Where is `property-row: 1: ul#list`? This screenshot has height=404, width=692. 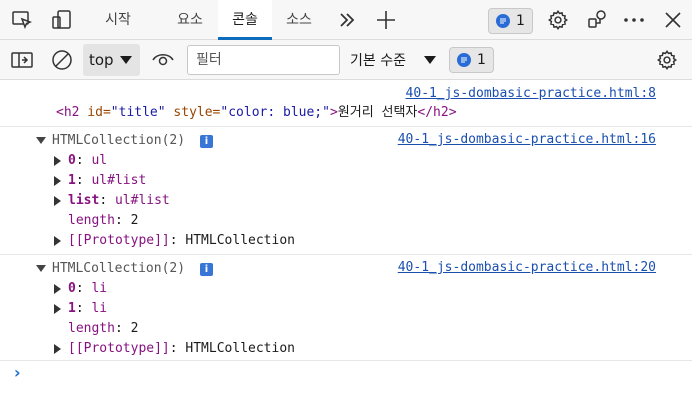 property-row: 1: ul#list is located at coordinates (107, 181).